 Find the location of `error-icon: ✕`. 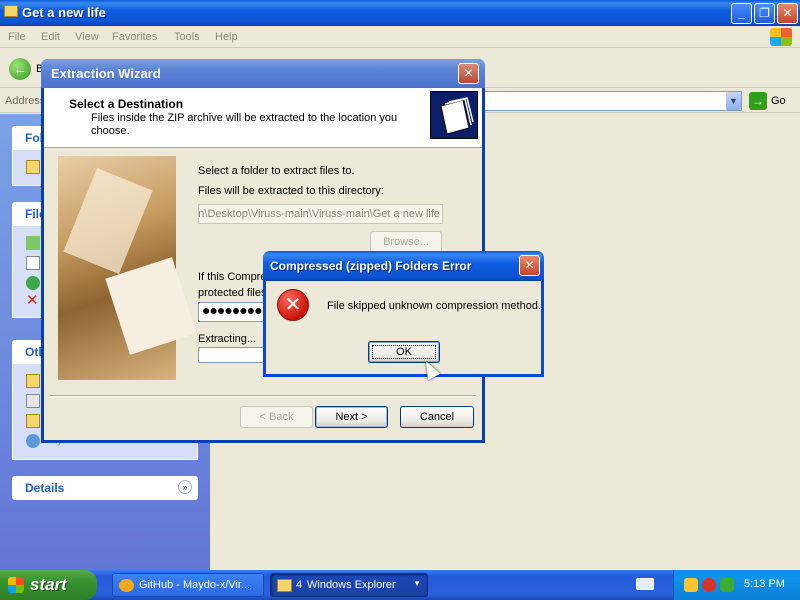

error-icon: ✕ is located at coordinates (293, 305).